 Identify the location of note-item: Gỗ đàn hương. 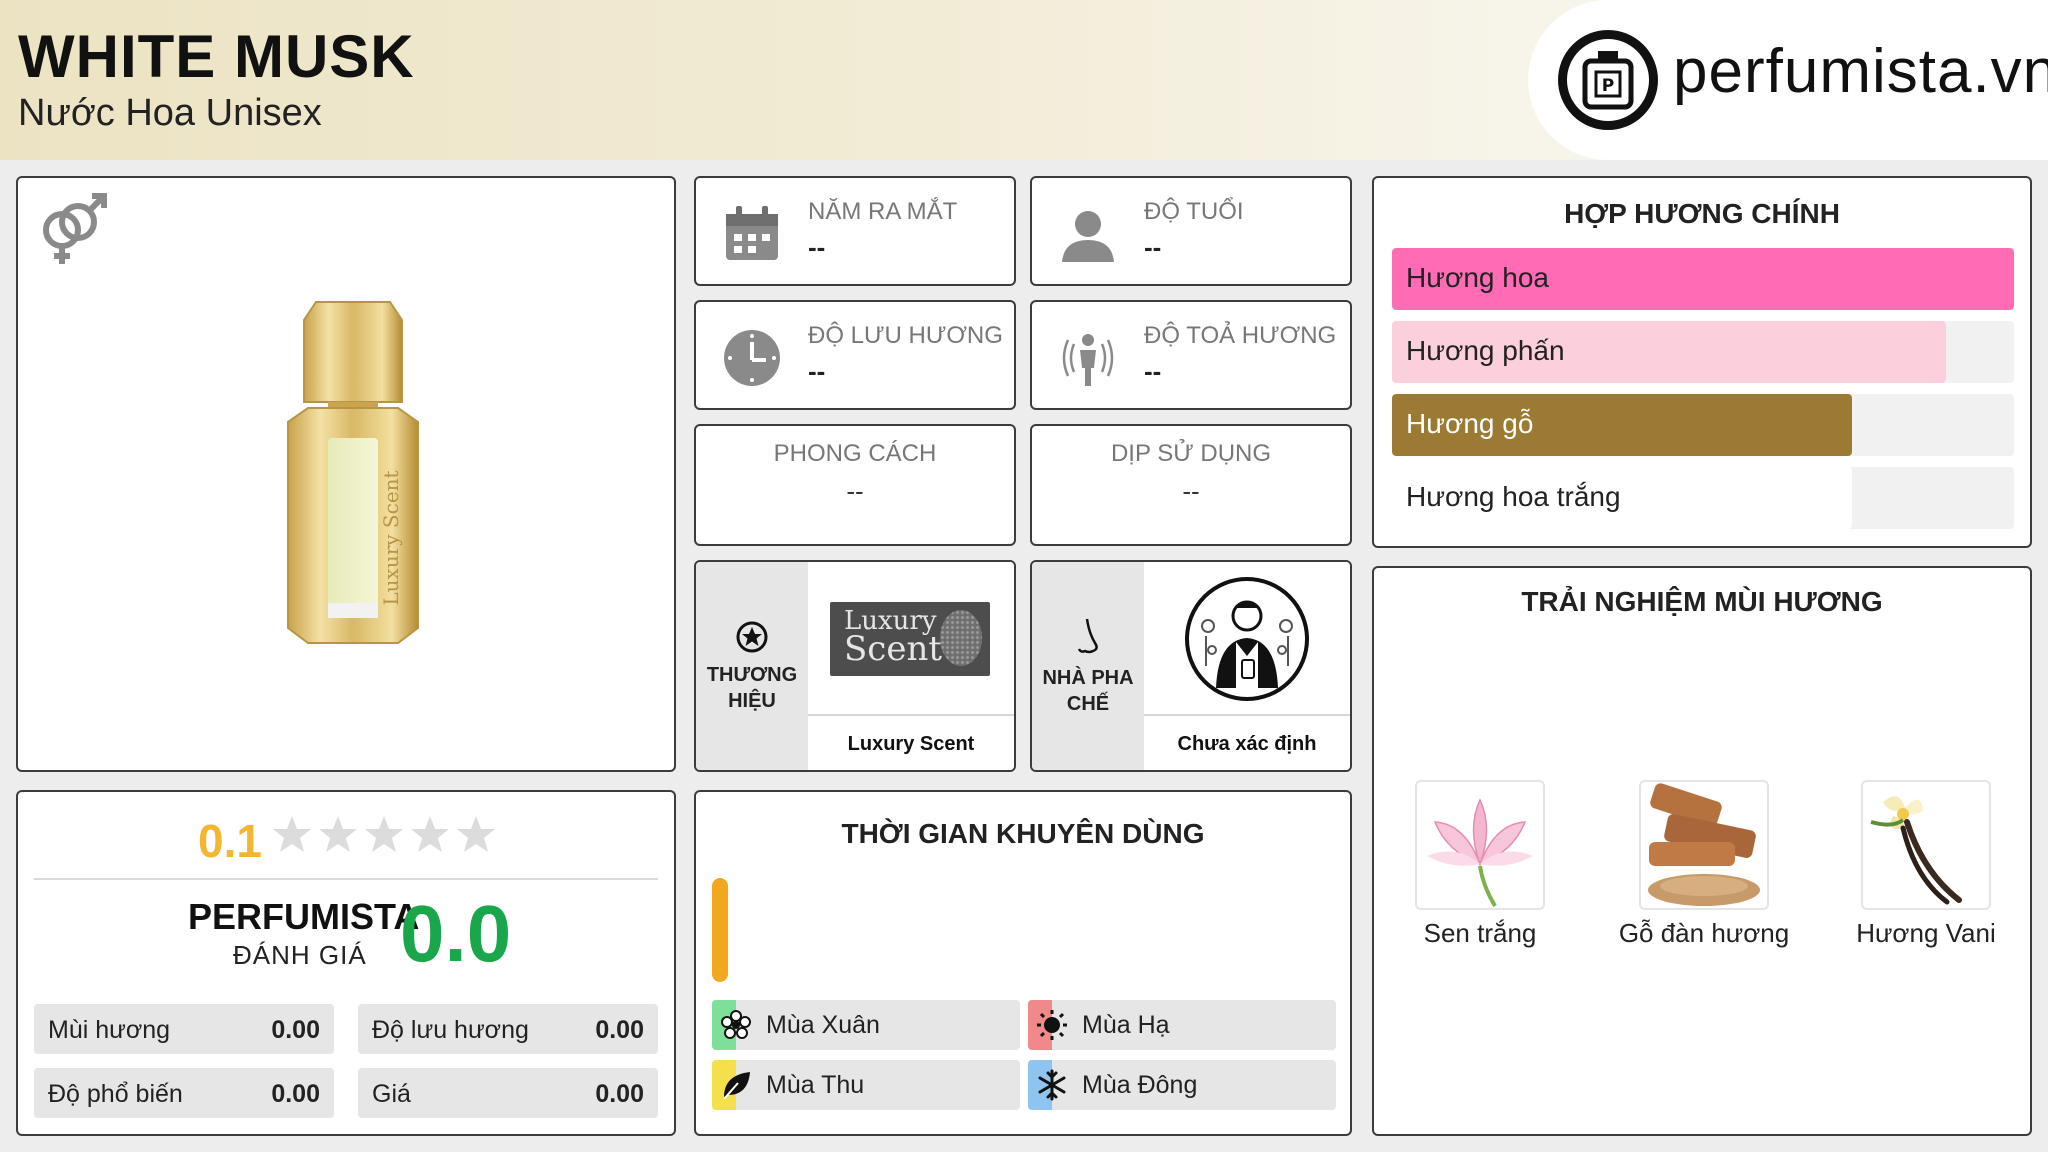
(1704, 864).